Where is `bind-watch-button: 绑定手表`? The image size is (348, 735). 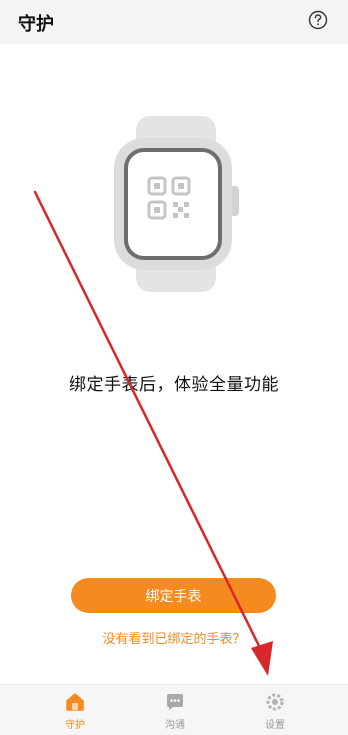 bind-watch-button: 绑定手表 is located at coordinates (173, 595).